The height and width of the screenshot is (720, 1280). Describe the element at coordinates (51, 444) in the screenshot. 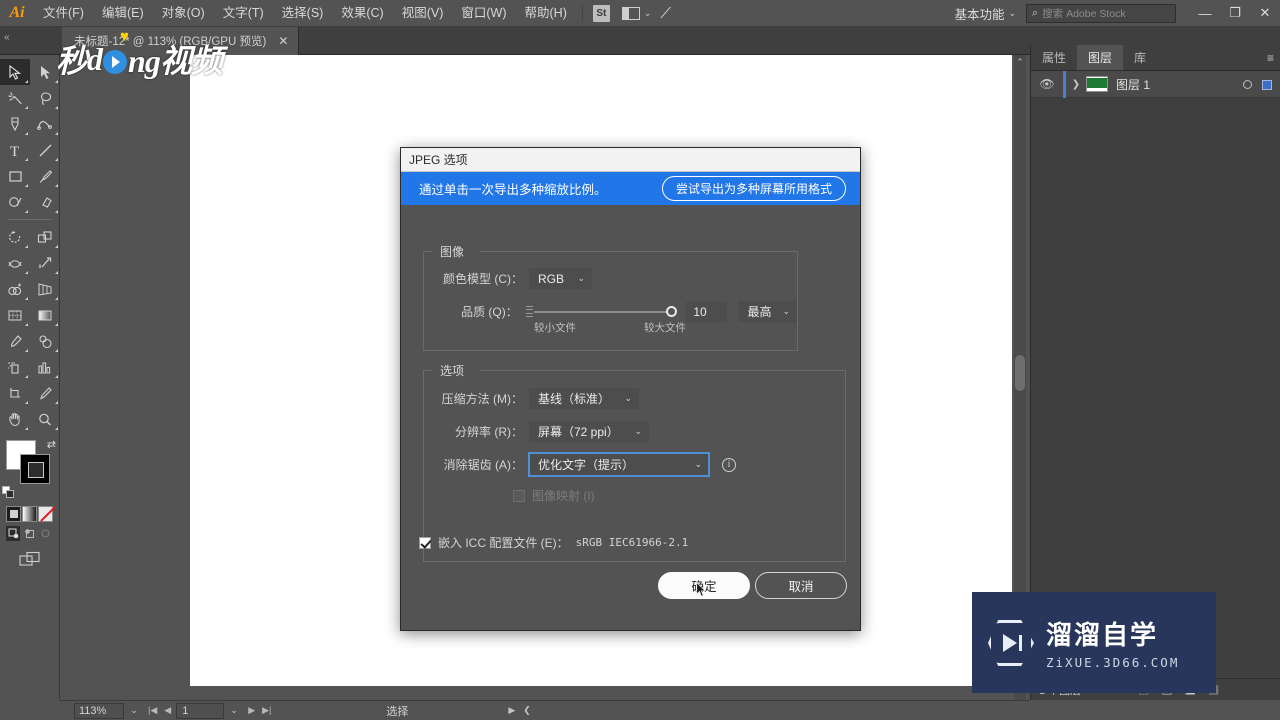

I see `swap-fill-stroke-icon: ⇄` at that location.